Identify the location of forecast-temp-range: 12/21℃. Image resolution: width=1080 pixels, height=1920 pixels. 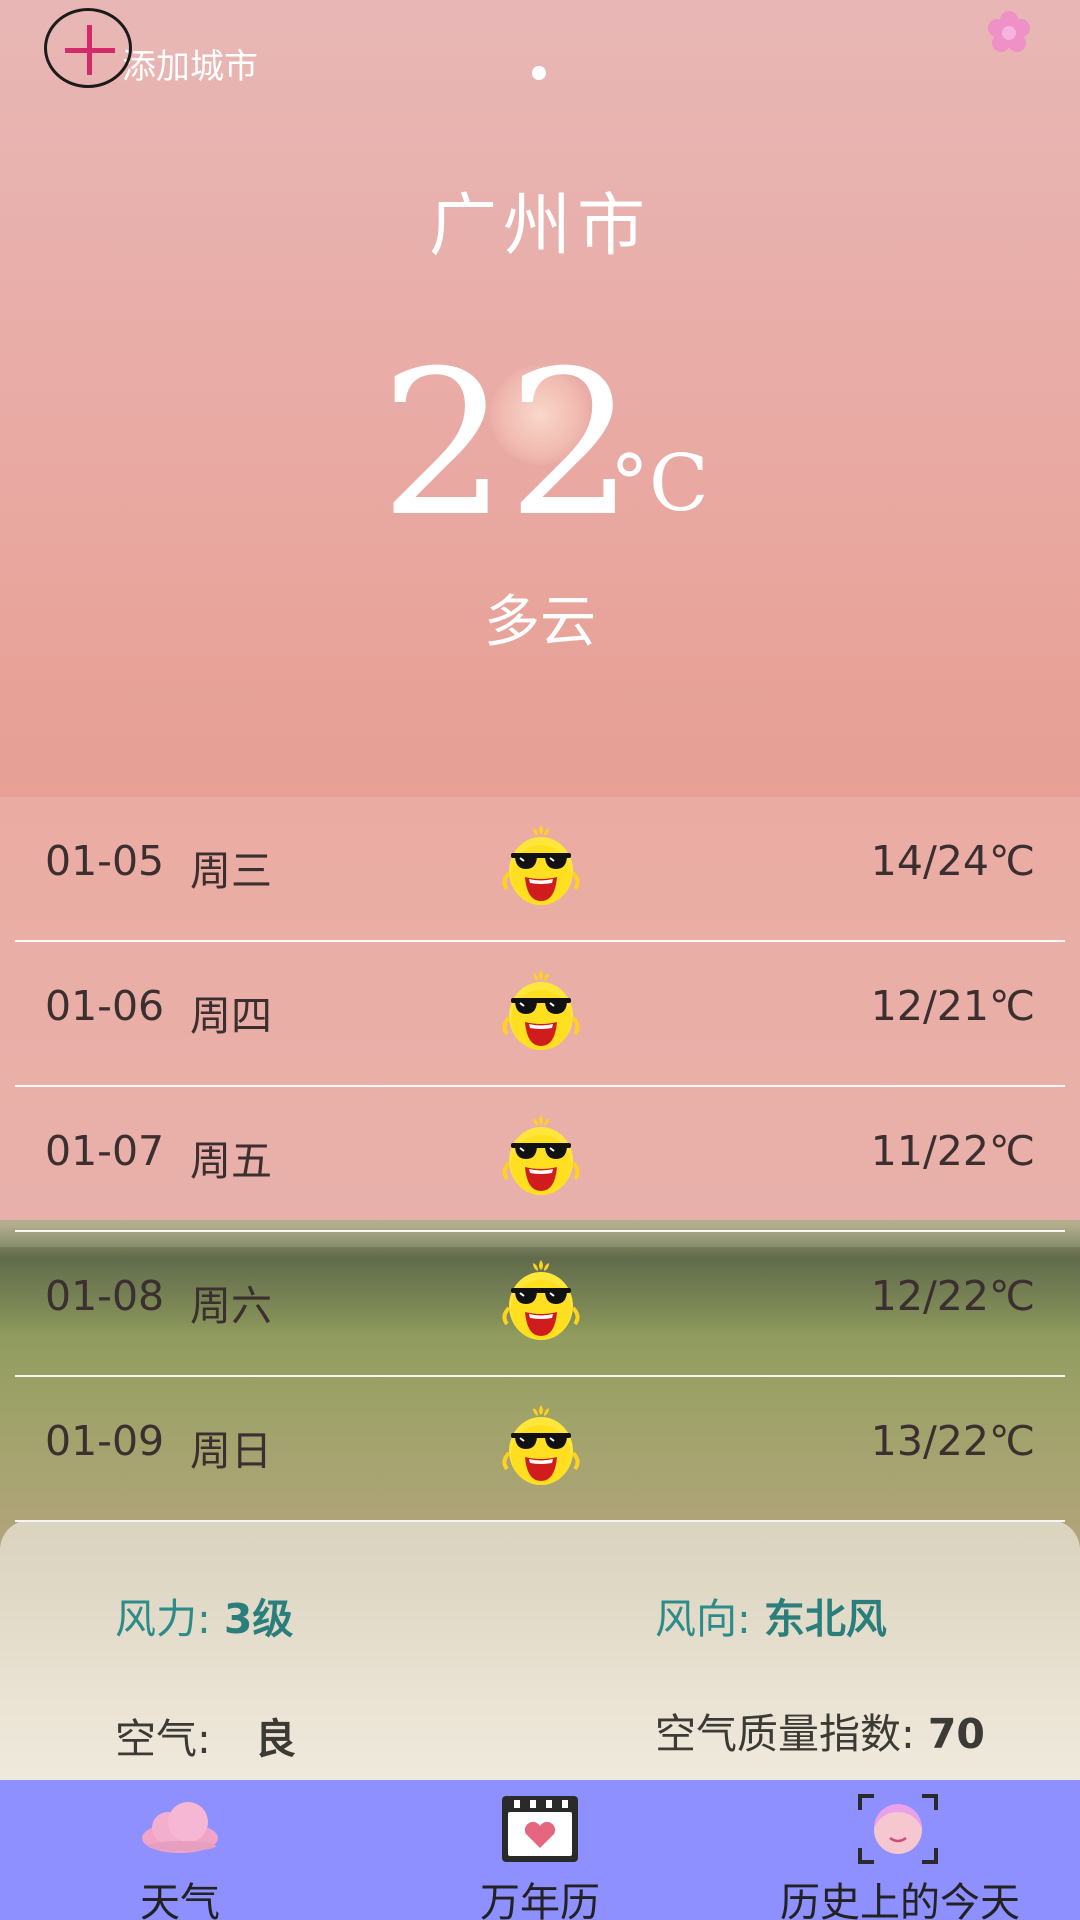
(952, 1006).